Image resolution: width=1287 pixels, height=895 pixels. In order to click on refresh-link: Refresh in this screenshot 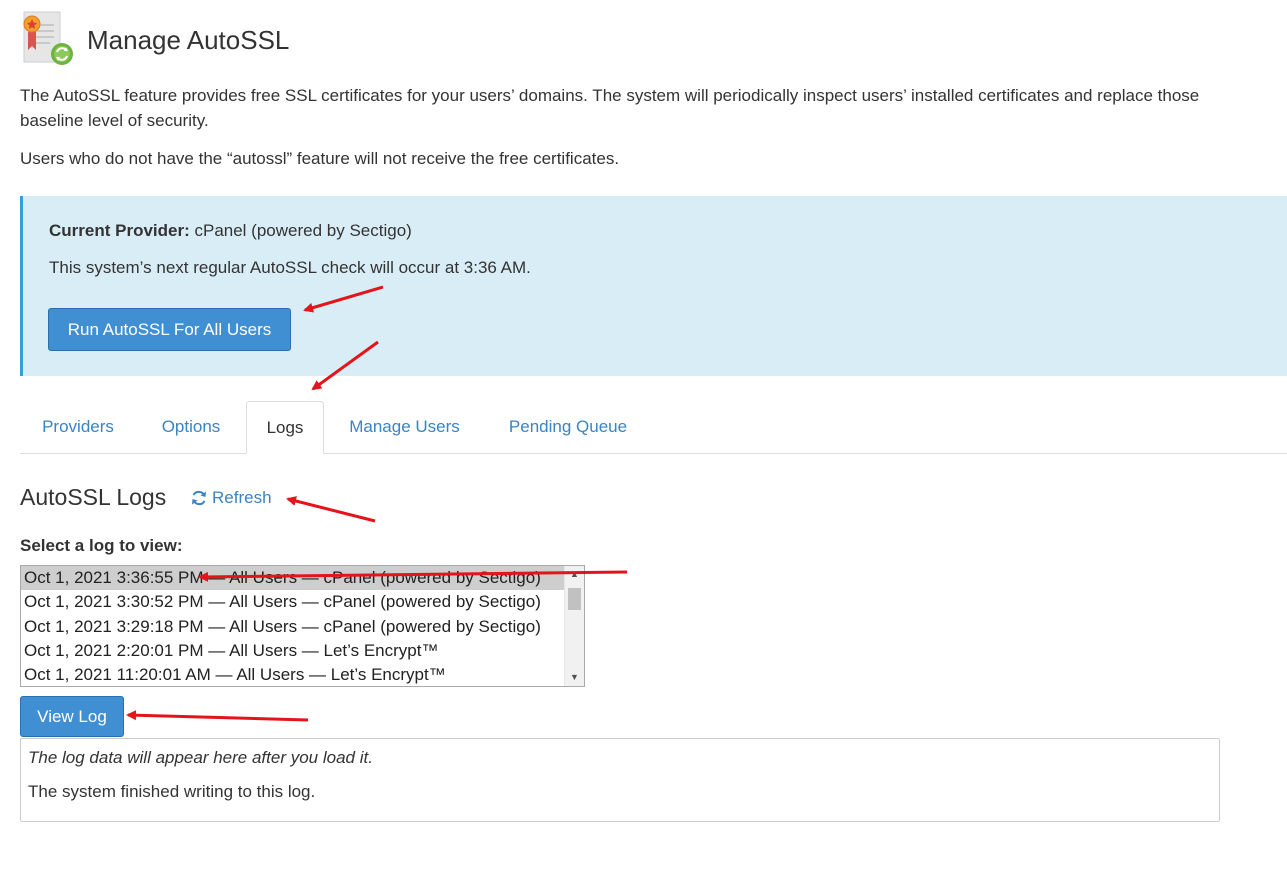, I will do `click(231, 498)`.